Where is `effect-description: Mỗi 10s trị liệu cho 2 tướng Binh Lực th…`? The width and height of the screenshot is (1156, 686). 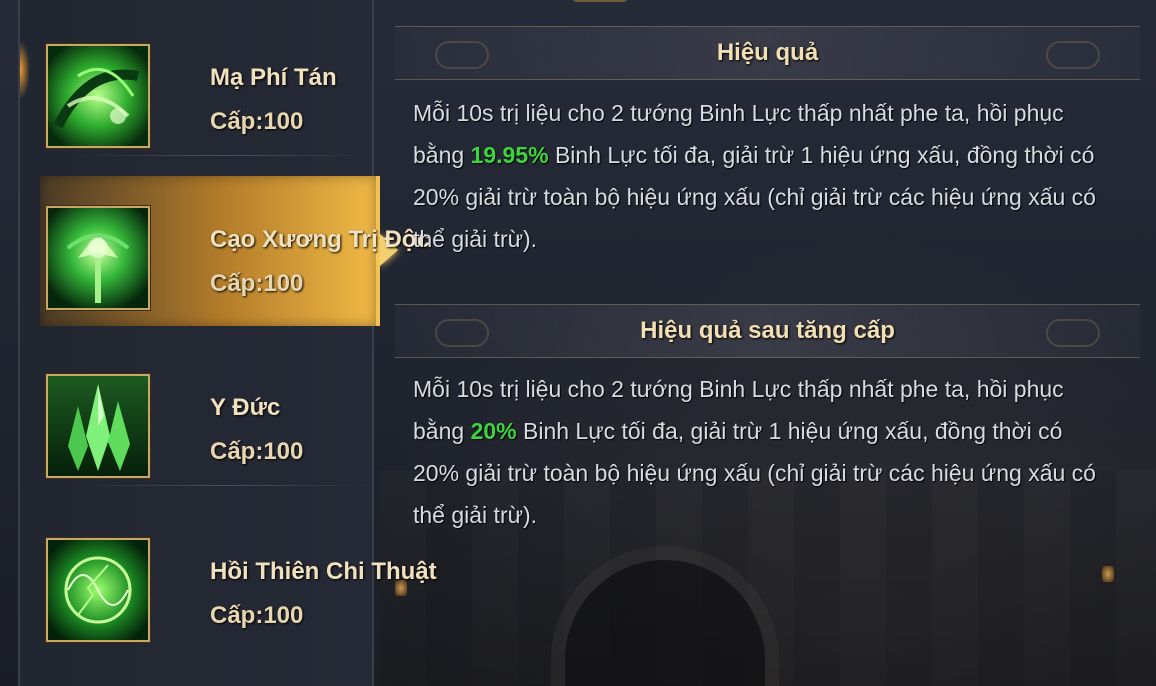
effect-description: Mỗi 10s trị liệu cho 2 tướng Binh Lực th… is located at coordinates (758, 176).